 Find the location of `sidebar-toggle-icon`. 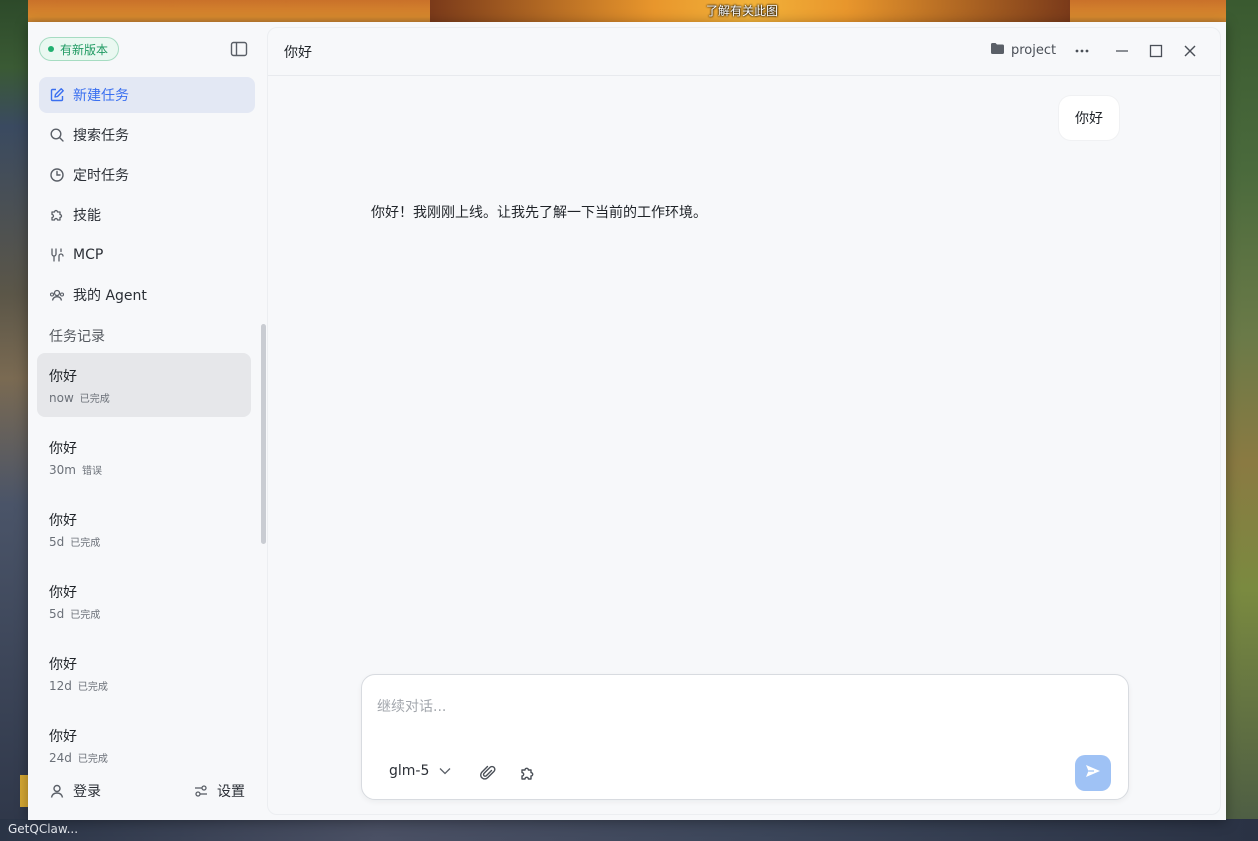

sidebar-toggle-icon is located at coordinates (239, 49).